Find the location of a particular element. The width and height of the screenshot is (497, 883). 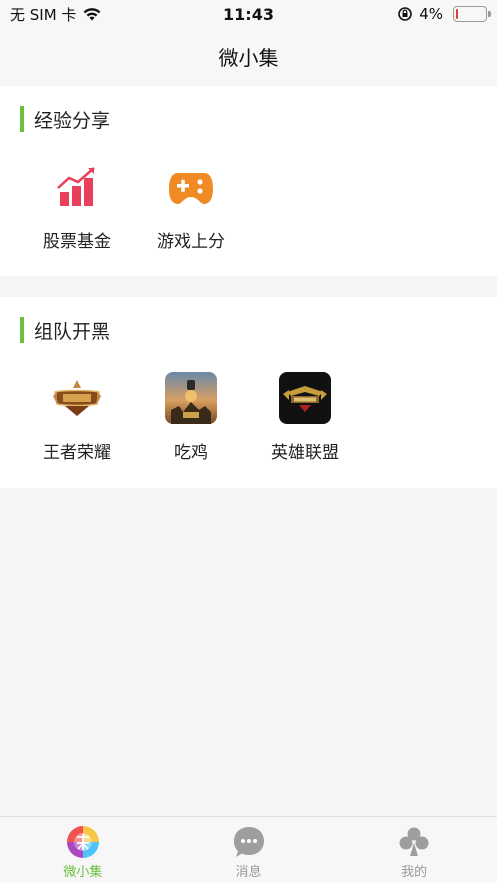

item-honor-of-kings: 王者荣耀 is located at coordinates (77, 417).